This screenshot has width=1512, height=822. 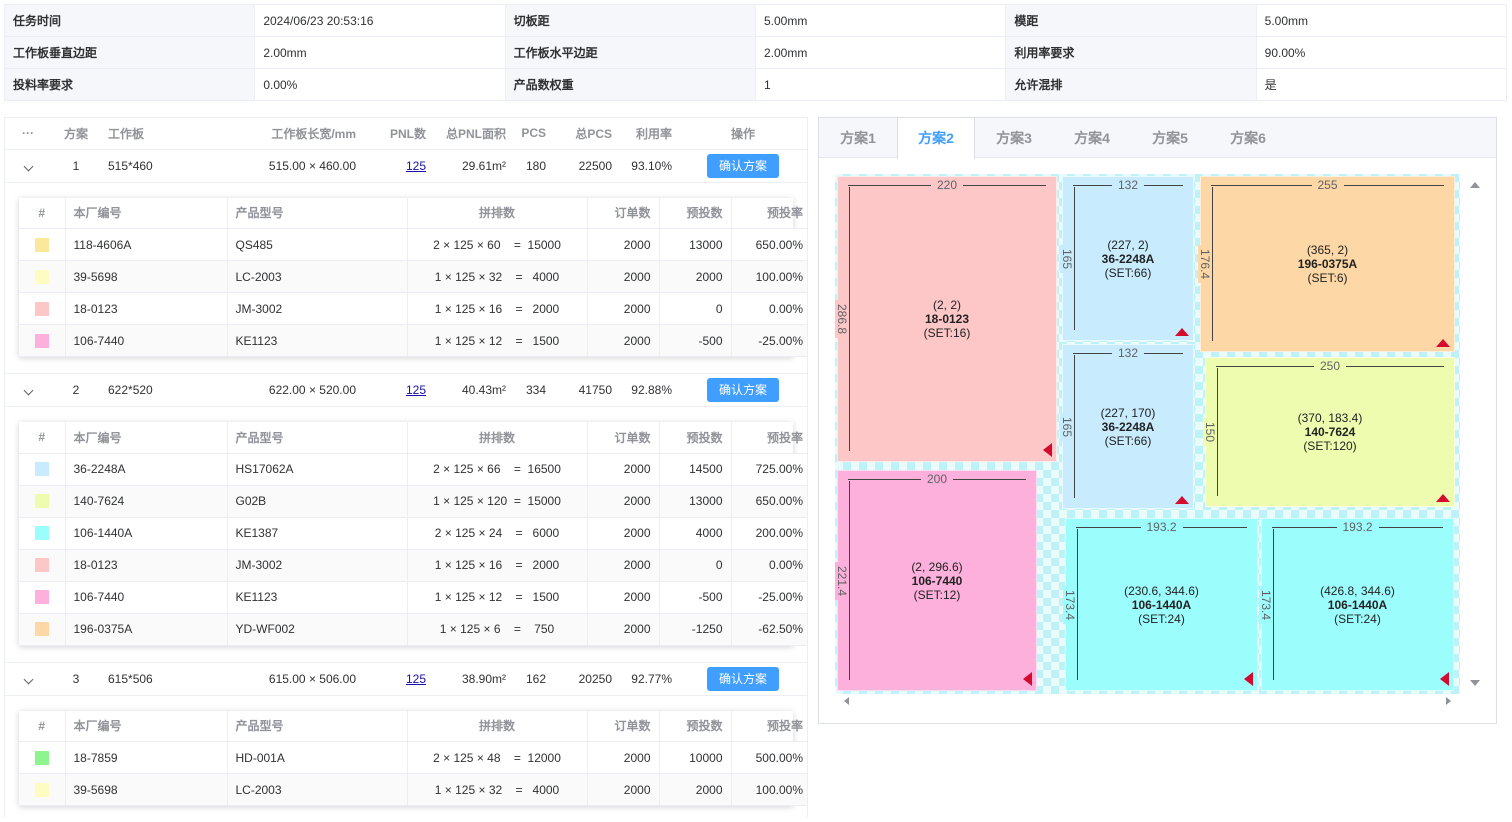 I want to click on tab-plan-6: 方案6, so click(x=1248, y=137).